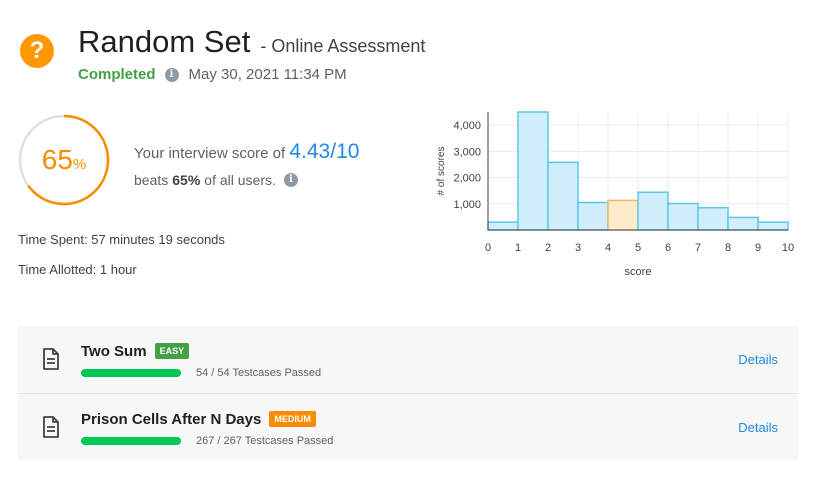  Describe the element at coordinates (467, 152) in the screenshot. I see `y-tick-label: 3,000` at that location.